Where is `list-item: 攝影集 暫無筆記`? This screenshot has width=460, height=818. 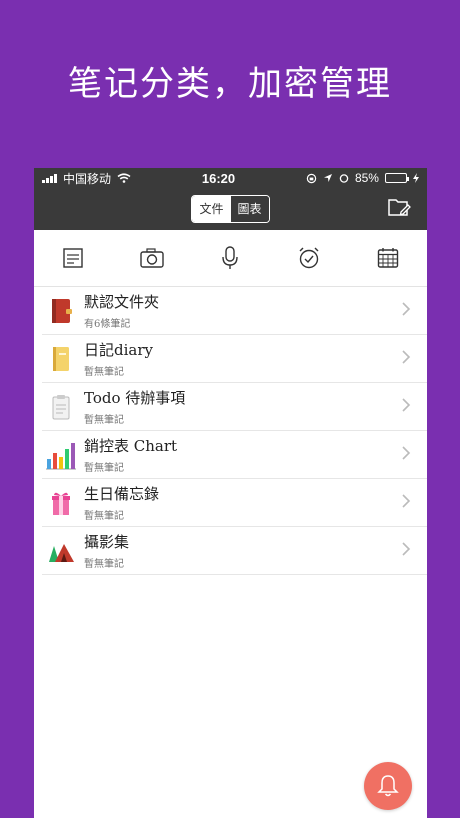 list-item: 攝影集 暫無筆記 is located at coordinates (234, 551).